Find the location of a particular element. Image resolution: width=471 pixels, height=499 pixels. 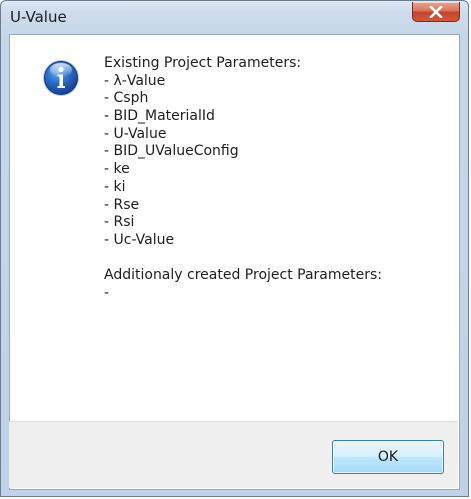

existing-parameter-item: - λ-Value is located at coordinates (135, 80).